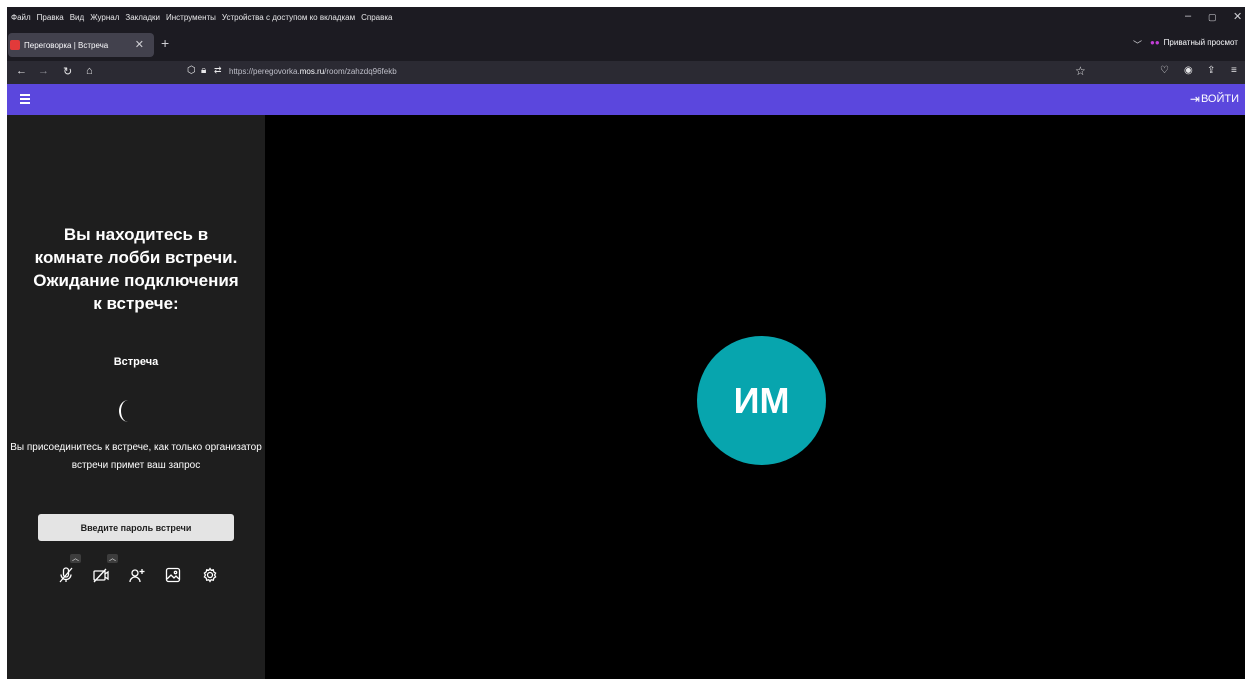  Describe the element at coordinates (21, 17) in the screenshot. I see `menu-file: Файл` at that location.